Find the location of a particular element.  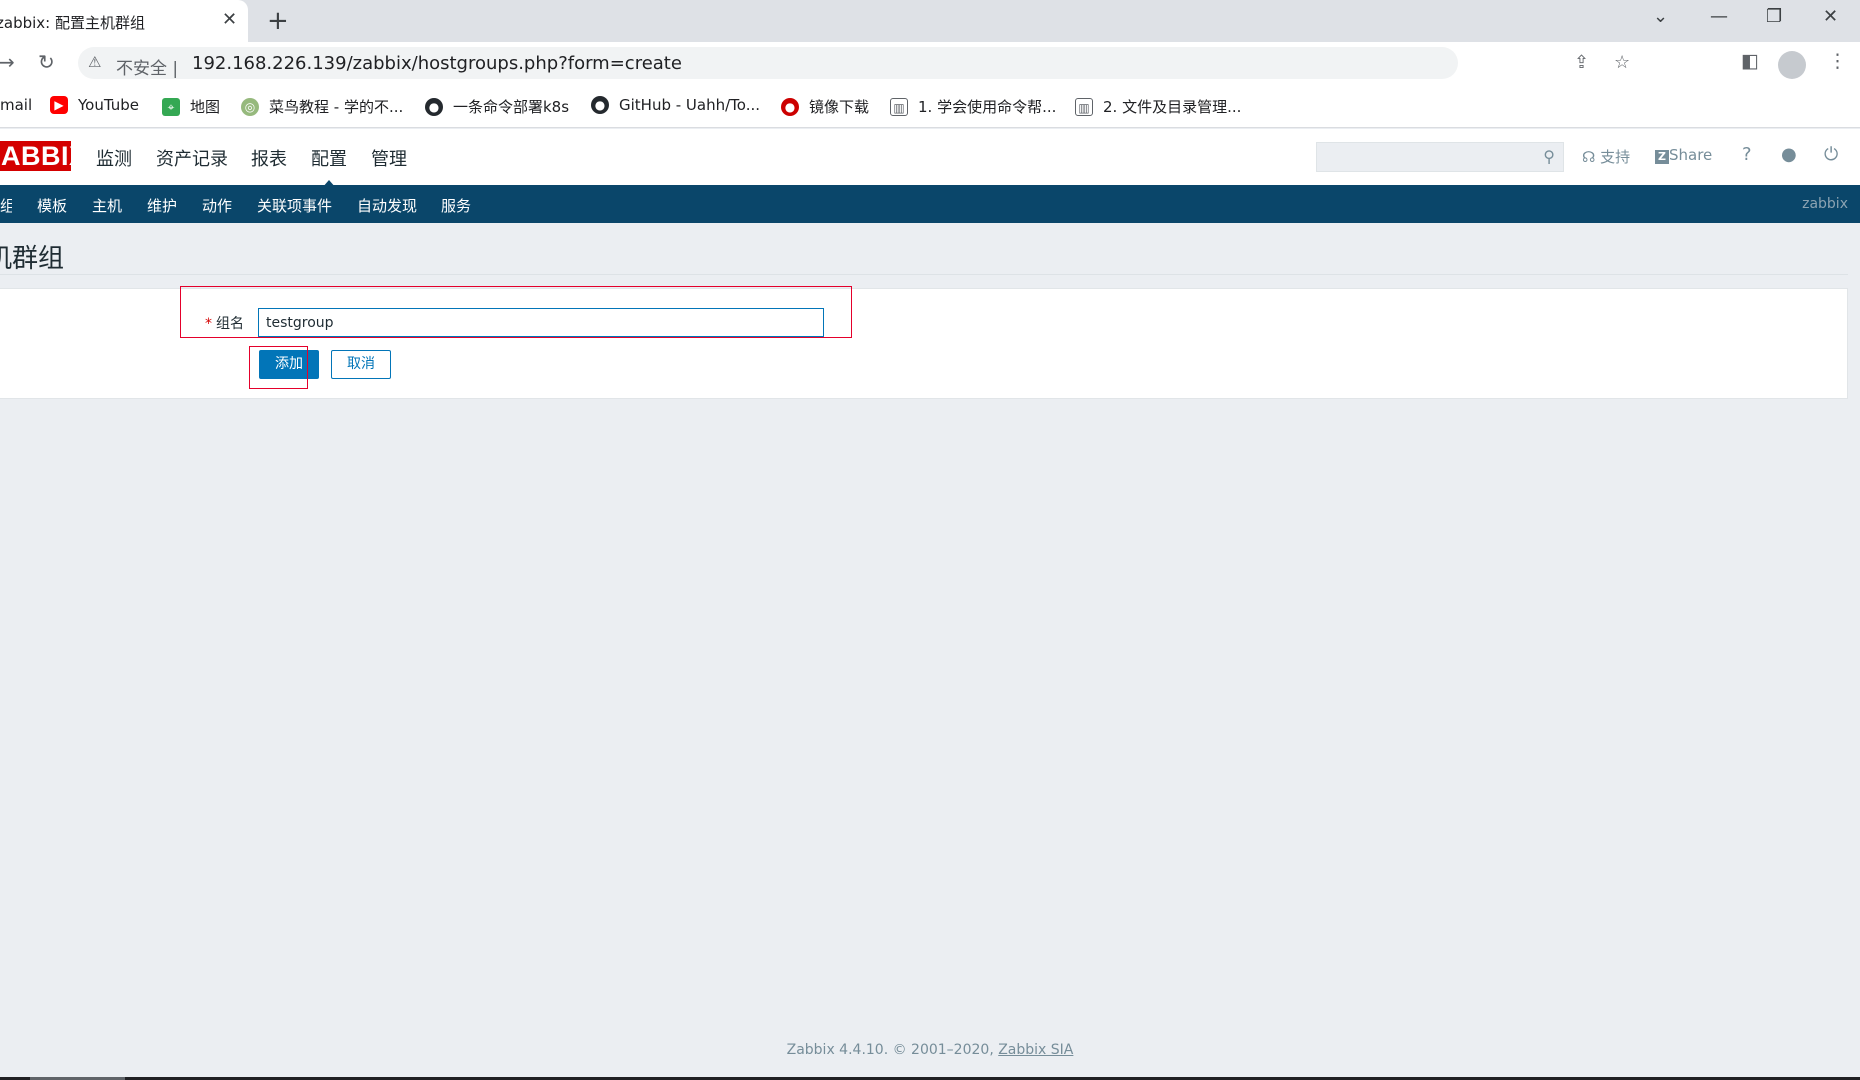

minimize-icon: — is located at coordinates (1719, 16).